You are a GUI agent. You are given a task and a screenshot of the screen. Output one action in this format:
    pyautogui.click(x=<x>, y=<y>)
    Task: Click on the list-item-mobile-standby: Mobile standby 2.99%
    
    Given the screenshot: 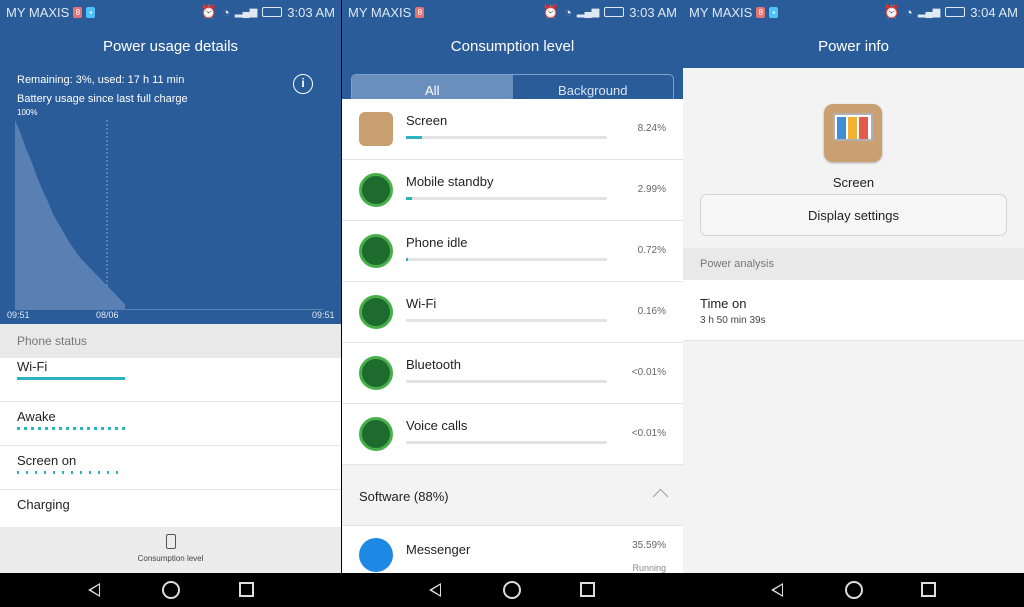 What is the action you would take?
    pyautogui.click(x=512, y=190)
    